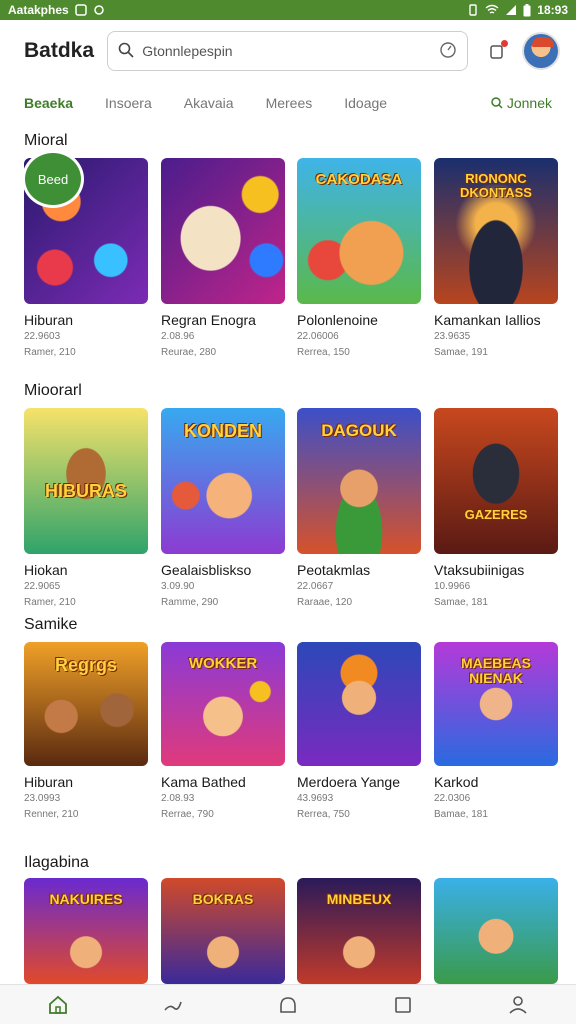  I want to click on game-thumbnail: DAGOUK, so click(359, 481).